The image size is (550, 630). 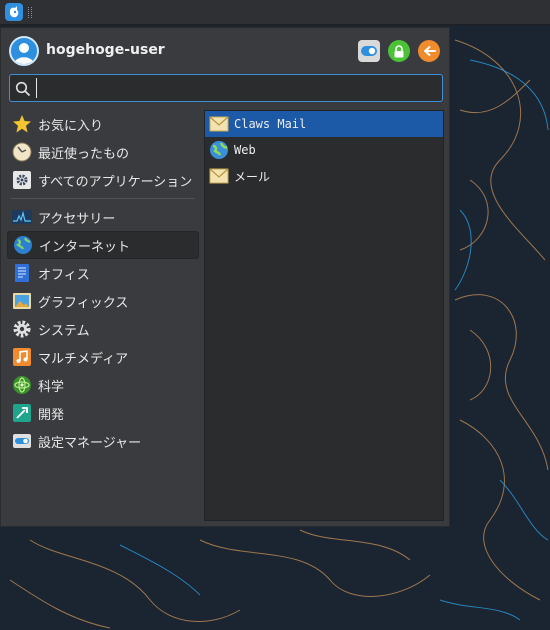 What do you see at coordinates (64, 331) in the screenshot?
I see `category-label: システム` at bounding box center [64, 331].